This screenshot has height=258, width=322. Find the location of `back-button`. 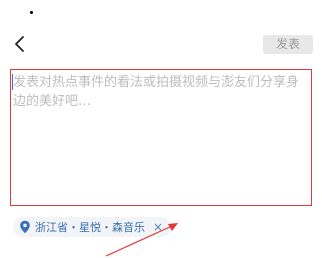

back-button is located at coordinates (19, 44).